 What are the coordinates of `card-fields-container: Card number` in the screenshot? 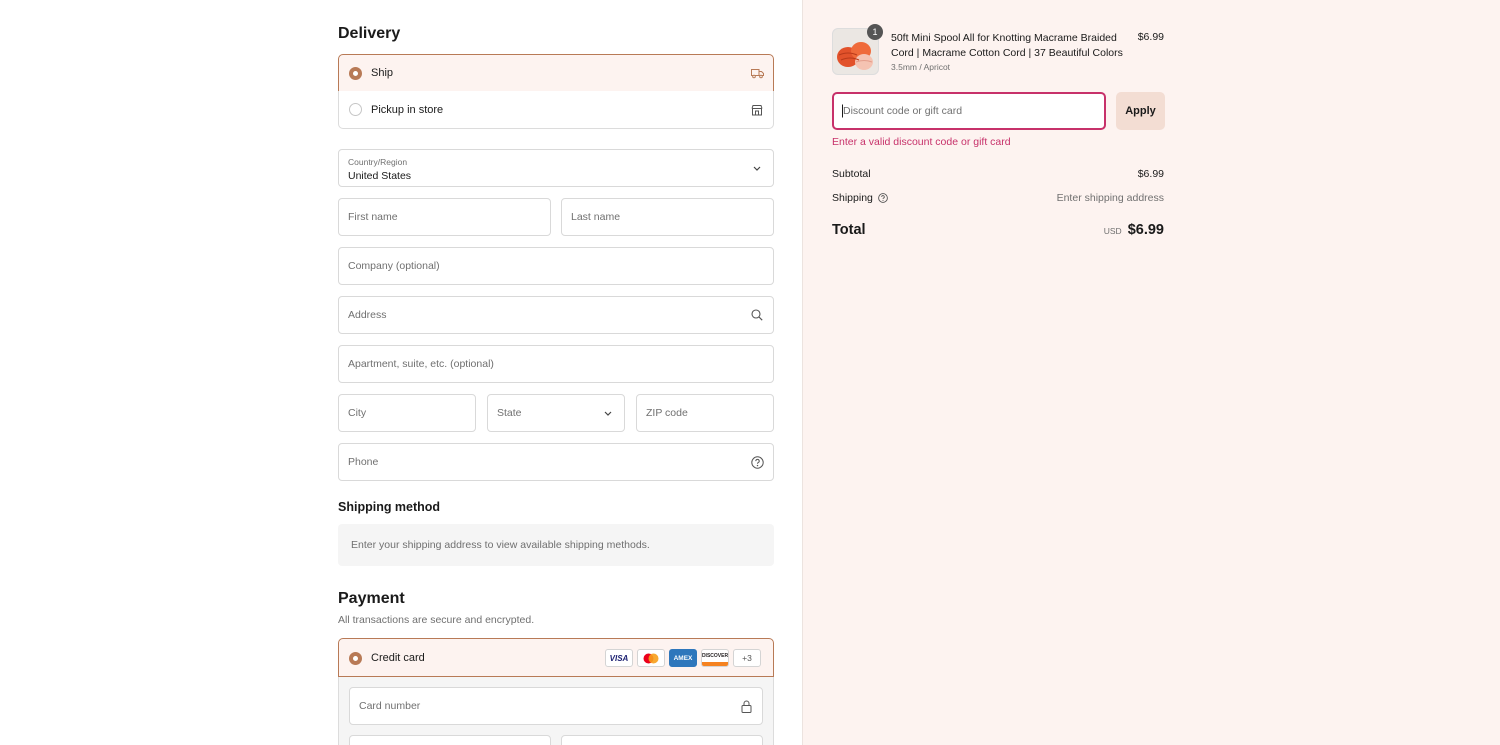 It's located at (556, 711).